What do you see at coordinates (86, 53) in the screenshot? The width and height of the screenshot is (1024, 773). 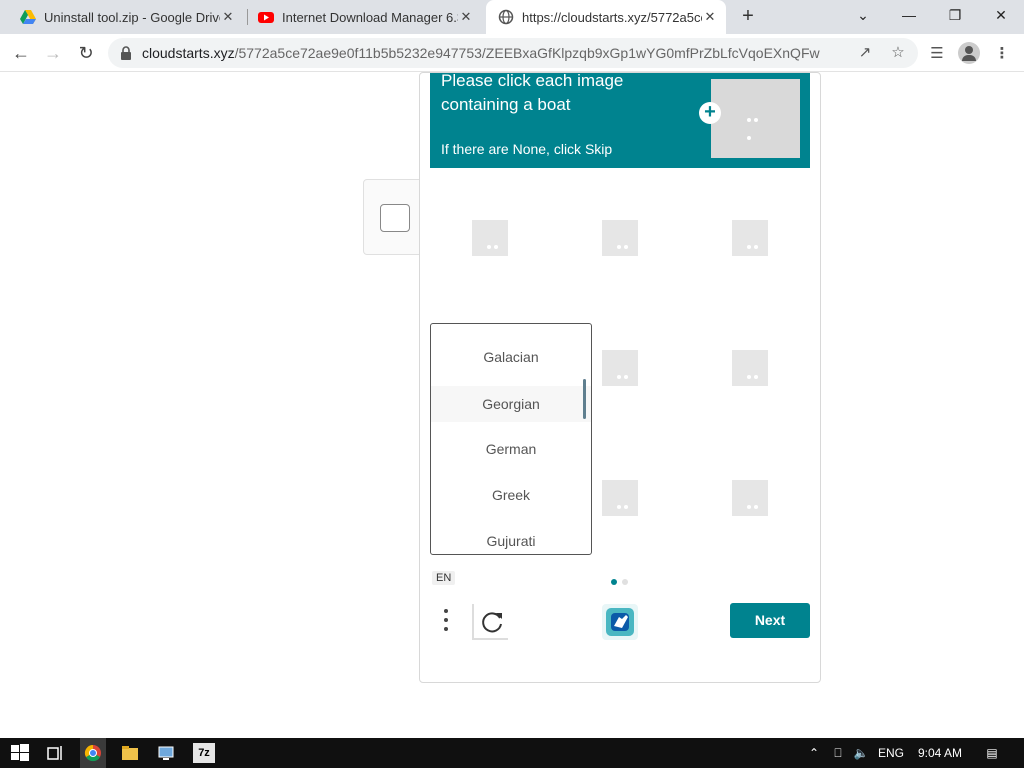 I see `reload-icon: ↻` at bounding box center [86, 53].